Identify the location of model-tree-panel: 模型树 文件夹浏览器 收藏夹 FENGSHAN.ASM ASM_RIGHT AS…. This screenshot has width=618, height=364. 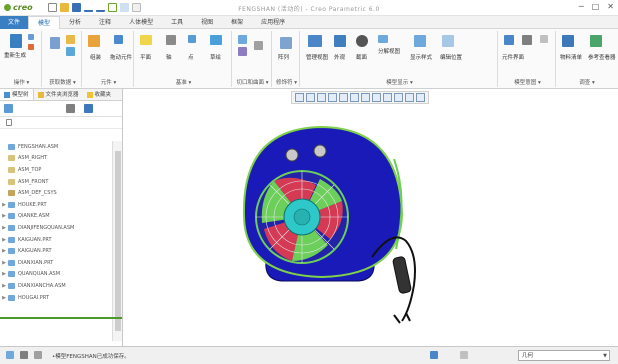
(61, 217).